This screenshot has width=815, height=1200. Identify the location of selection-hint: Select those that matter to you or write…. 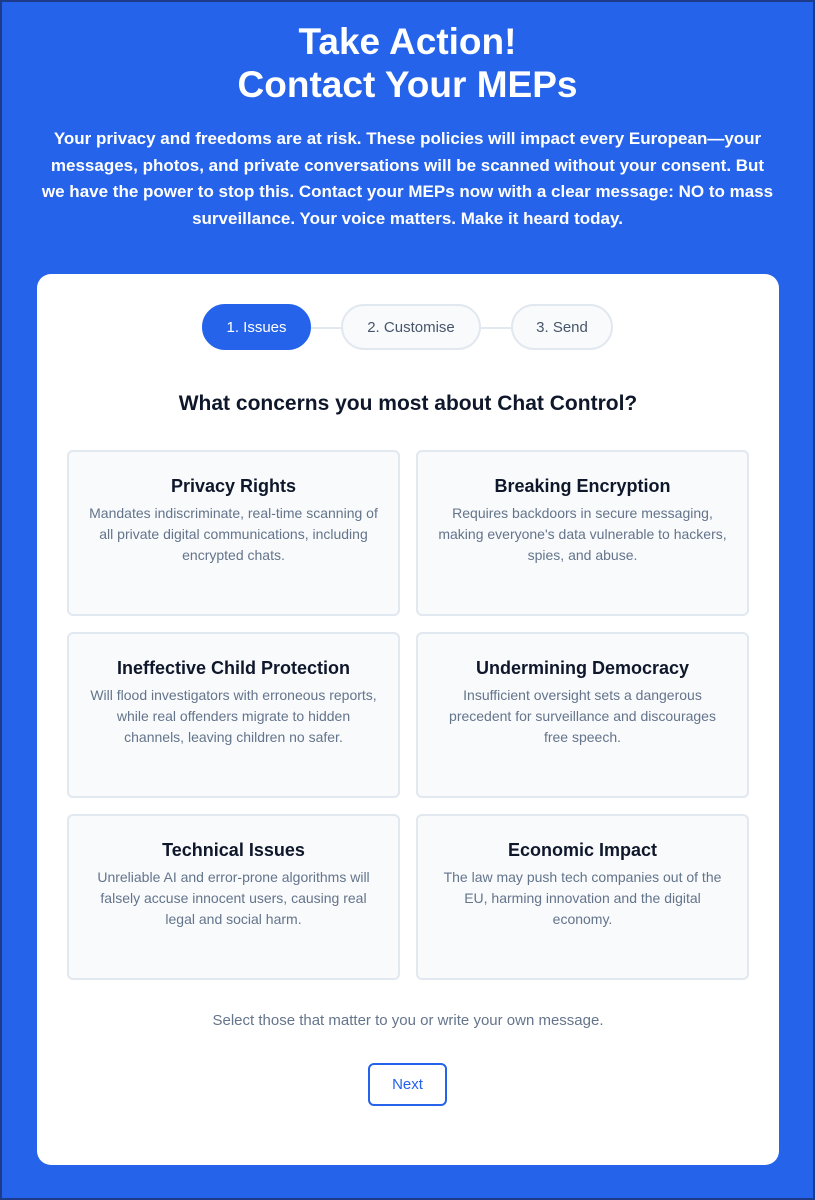
(408, 1020).